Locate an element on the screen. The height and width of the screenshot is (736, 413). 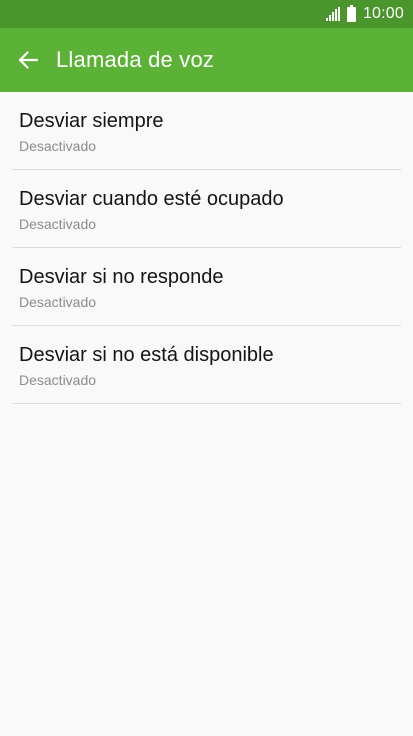
list-item-forward-always: Desviar siempre Desactivado is located at coordinates (206, 131).